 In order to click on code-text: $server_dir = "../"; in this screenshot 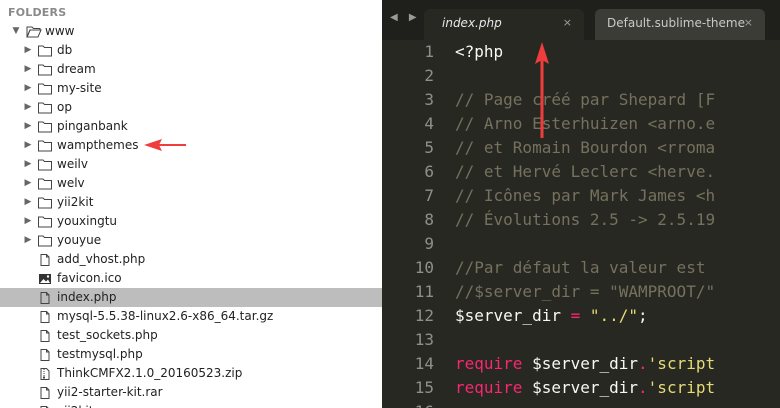, I will do `click(551, 316)`.